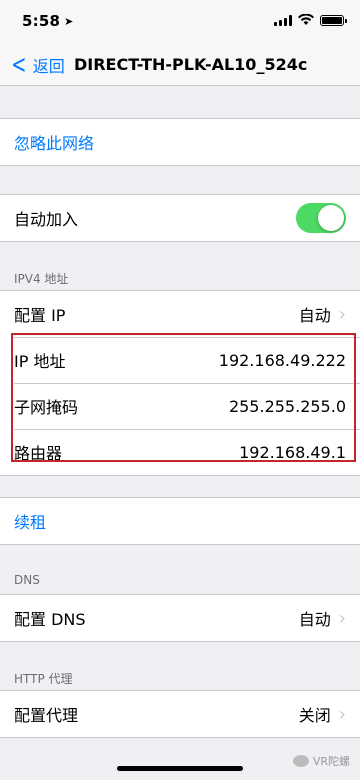 This screenshot has width=360, height=780. I want to click on router-value: 192.168.49.1, so click(292, 452).